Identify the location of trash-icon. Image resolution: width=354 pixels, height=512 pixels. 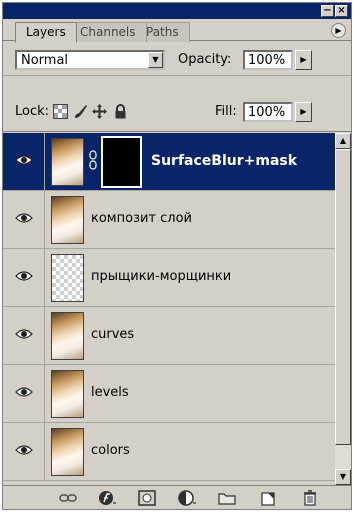
(310, 498).